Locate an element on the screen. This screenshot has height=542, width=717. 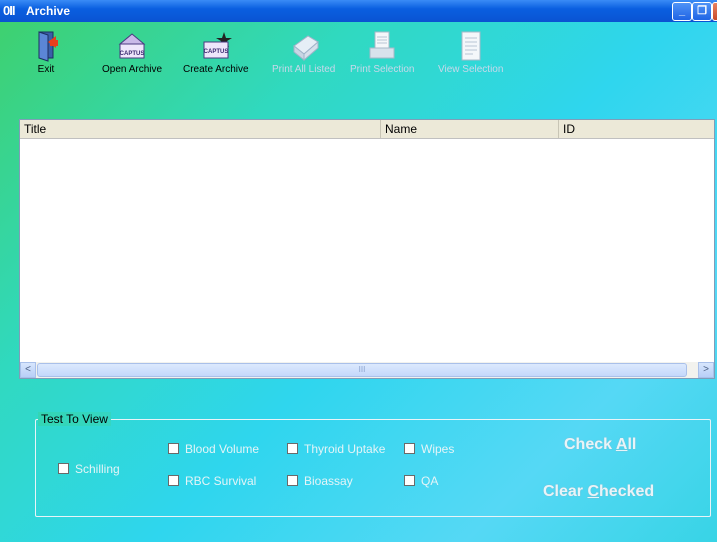
check-all-label-rest: ll is located at coordinates (632, 444).